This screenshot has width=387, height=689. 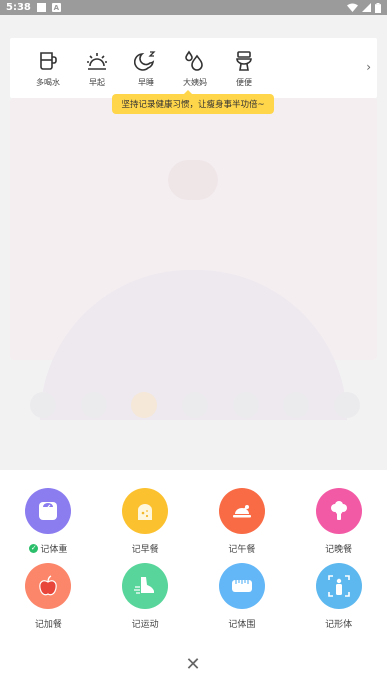 I want to click on sunrise-icon, so click(x=97, y=61).